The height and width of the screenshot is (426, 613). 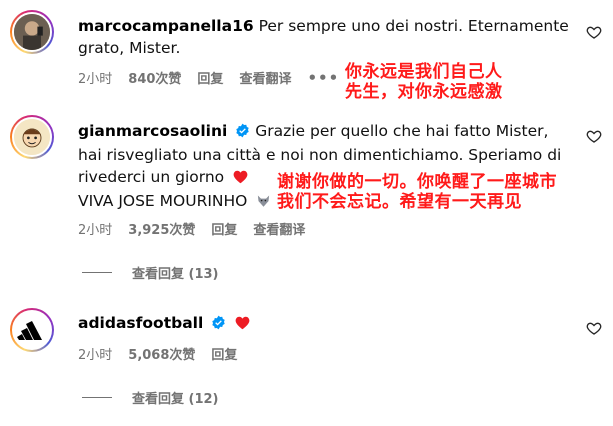 What do you see at coordinates (161, 353) in the screenshot?
I see `like-count: 5,068次赞` at bounding box center [161, 353].